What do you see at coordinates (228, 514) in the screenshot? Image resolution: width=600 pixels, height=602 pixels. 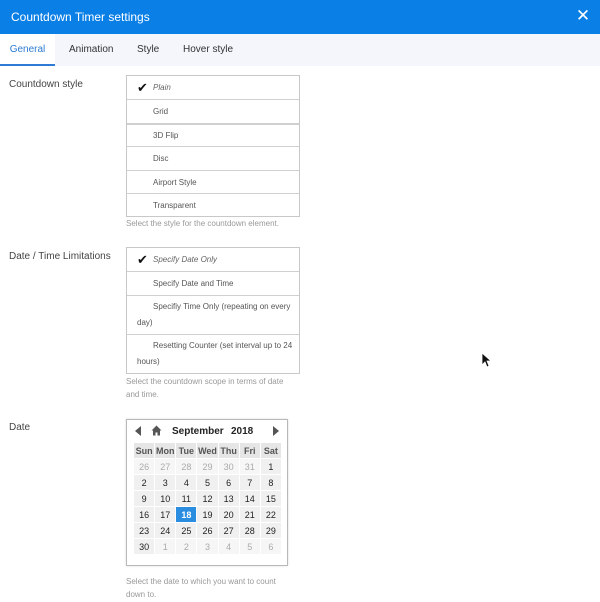 I see `calendar-day: 20` at bounding box center [228, 514].